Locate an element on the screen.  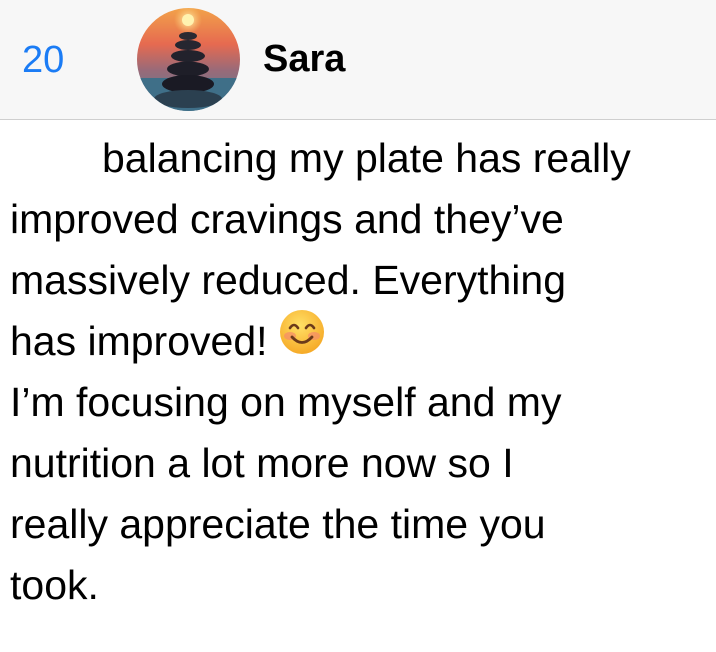
message-line: massively reduced. Everything is located at coordinates (288, 280).